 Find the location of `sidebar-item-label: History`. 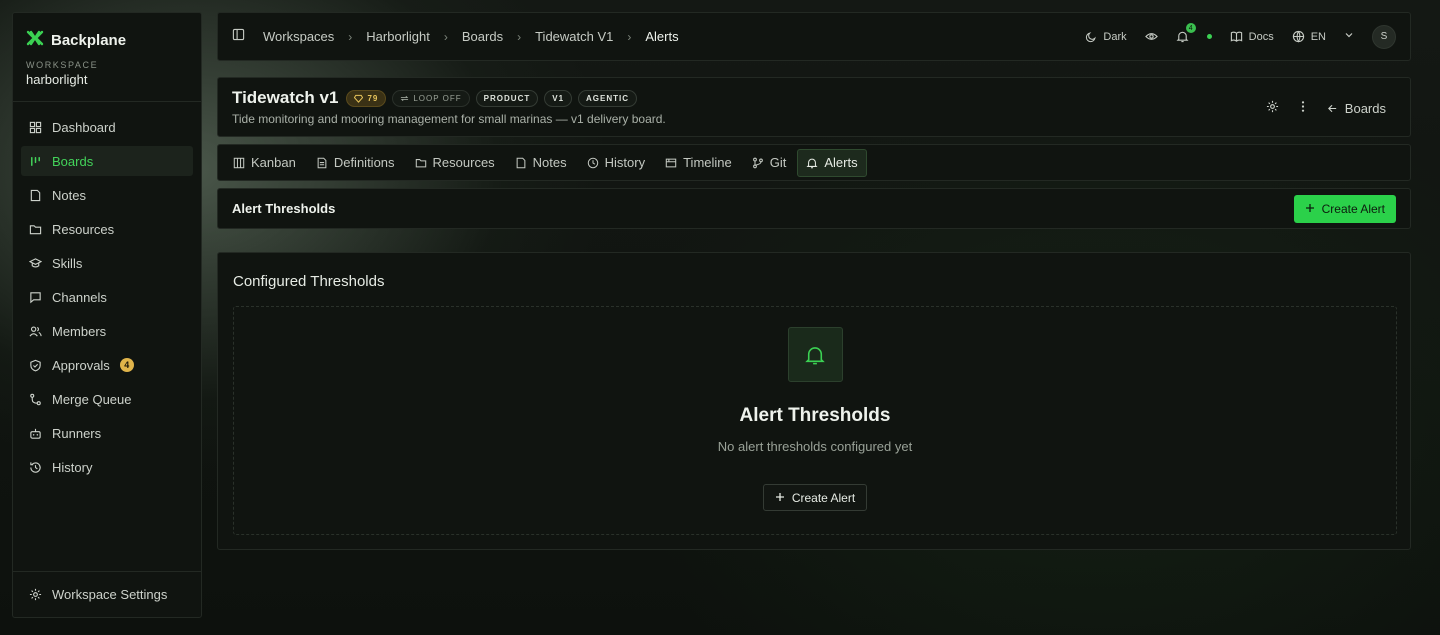

sidebar-item-label: History is located at coordinates (72, 467).